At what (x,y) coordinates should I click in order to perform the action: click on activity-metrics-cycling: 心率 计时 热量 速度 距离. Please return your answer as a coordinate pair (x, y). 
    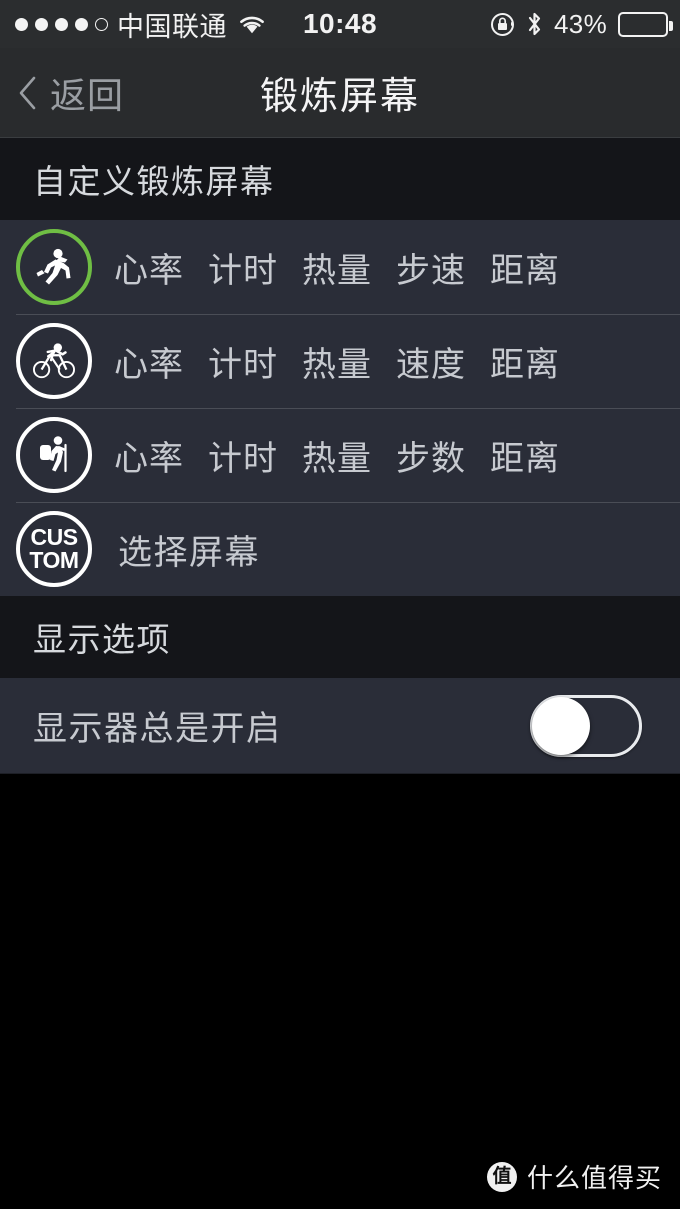
    Looking at the image, I should click on (337, 361).